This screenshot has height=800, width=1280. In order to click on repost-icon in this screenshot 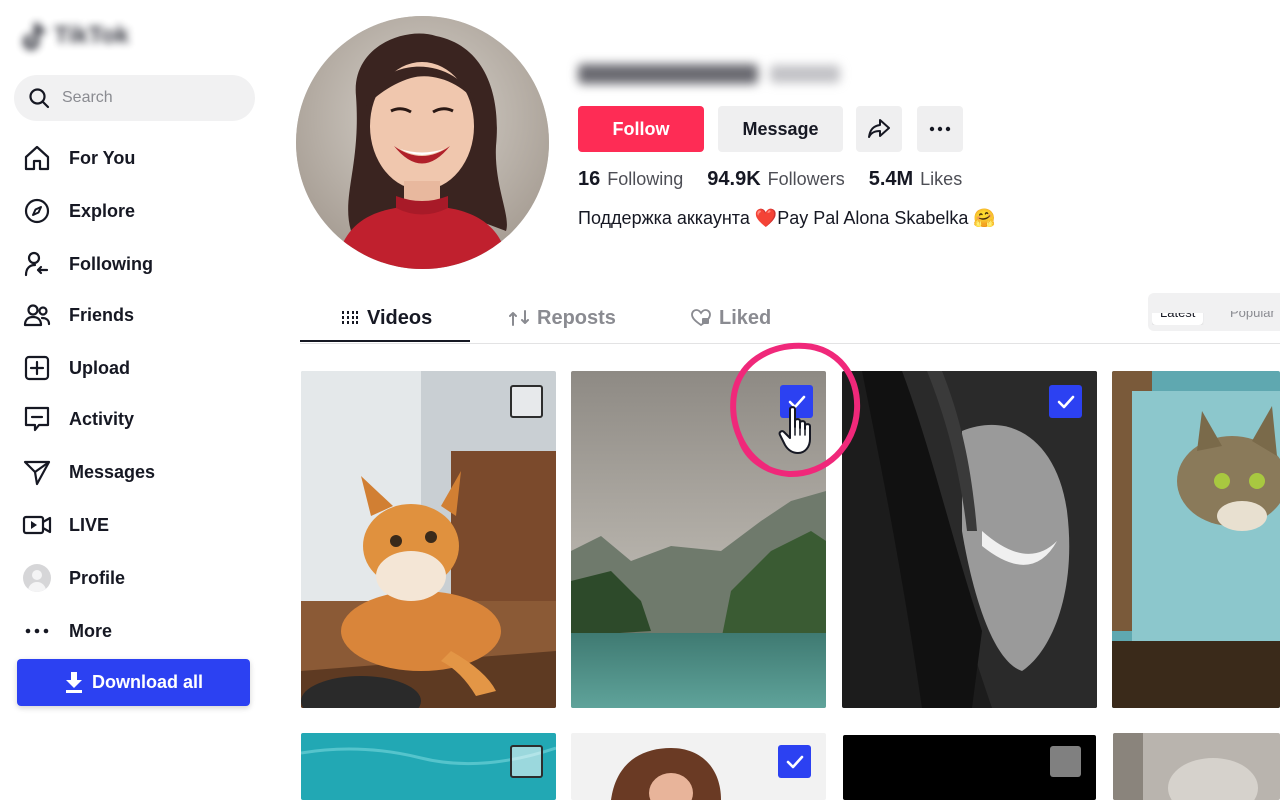, I will do `click(519, 318)`.